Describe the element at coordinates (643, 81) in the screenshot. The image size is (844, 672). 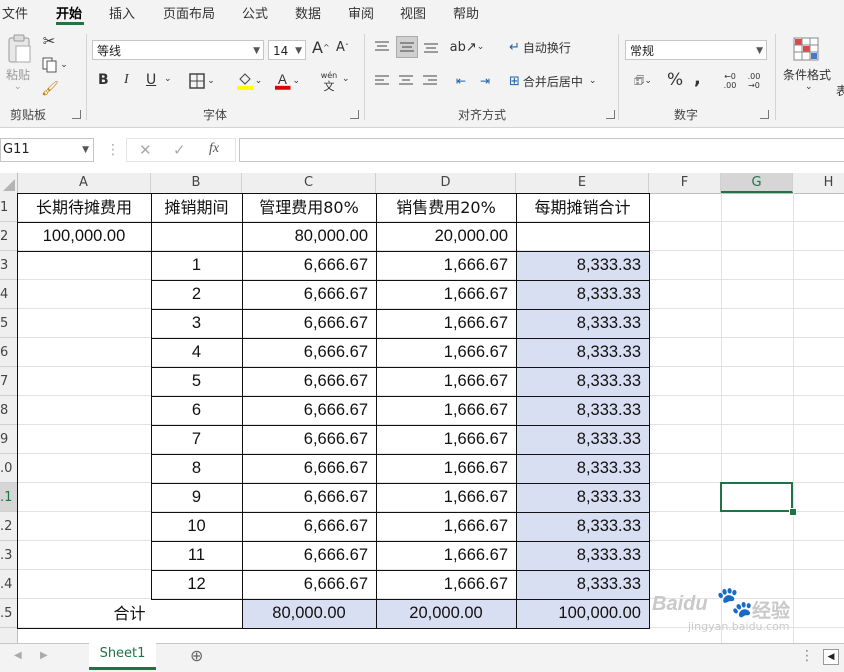
I see `accounting-format-icon: 🗊 ⌄` at that location.